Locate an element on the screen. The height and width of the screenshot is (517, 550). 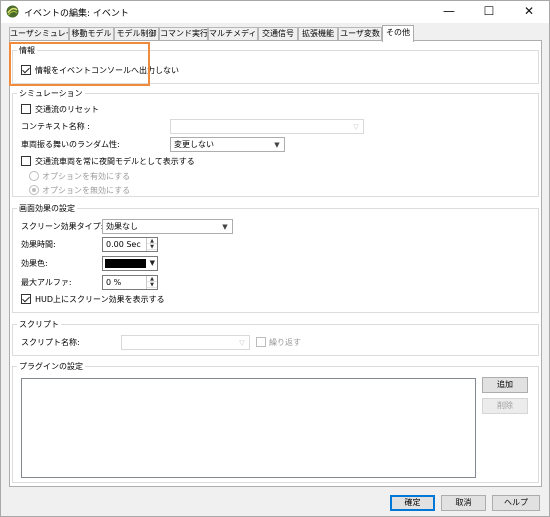
script-group: スクリプト スクリプト名称: ▽ 繰り返す is located at coordinates (275, 337).